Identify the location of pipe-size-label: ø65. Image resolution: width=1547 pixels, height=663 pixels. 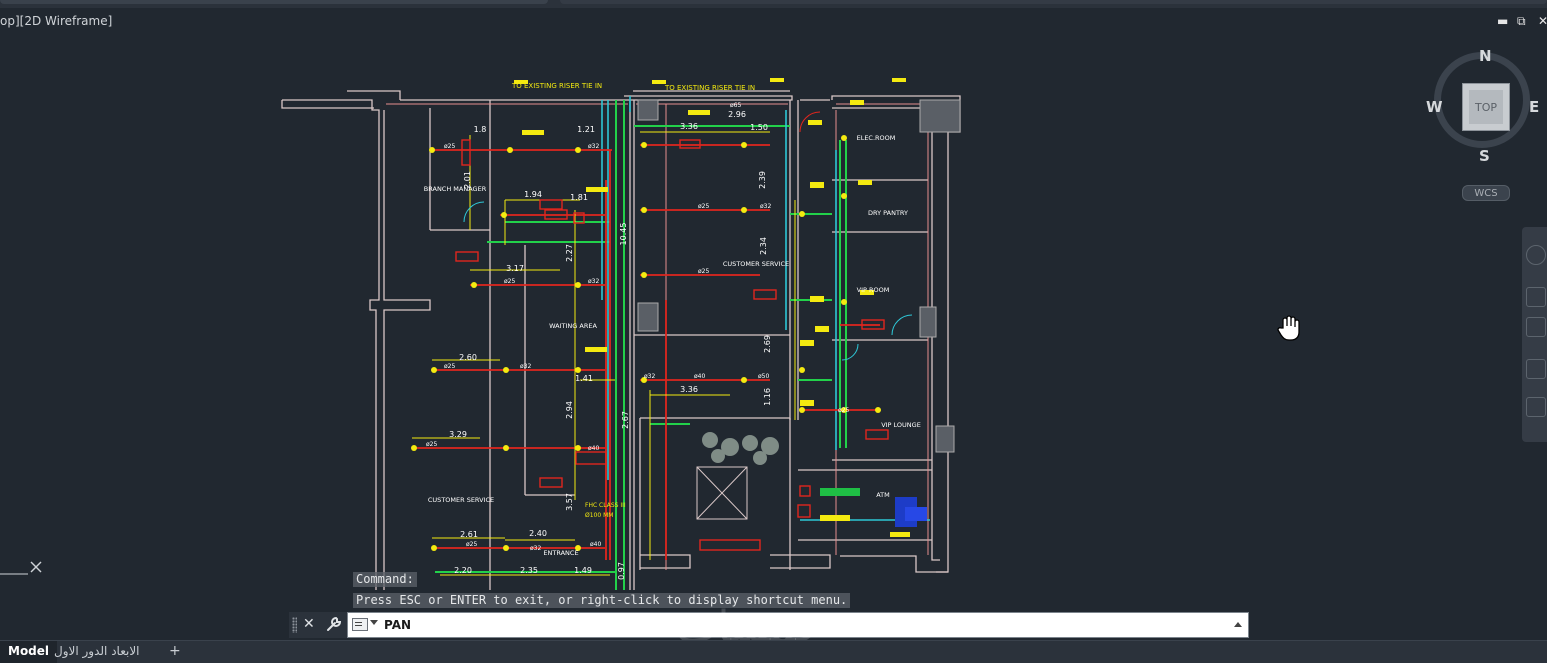
(735, 105).